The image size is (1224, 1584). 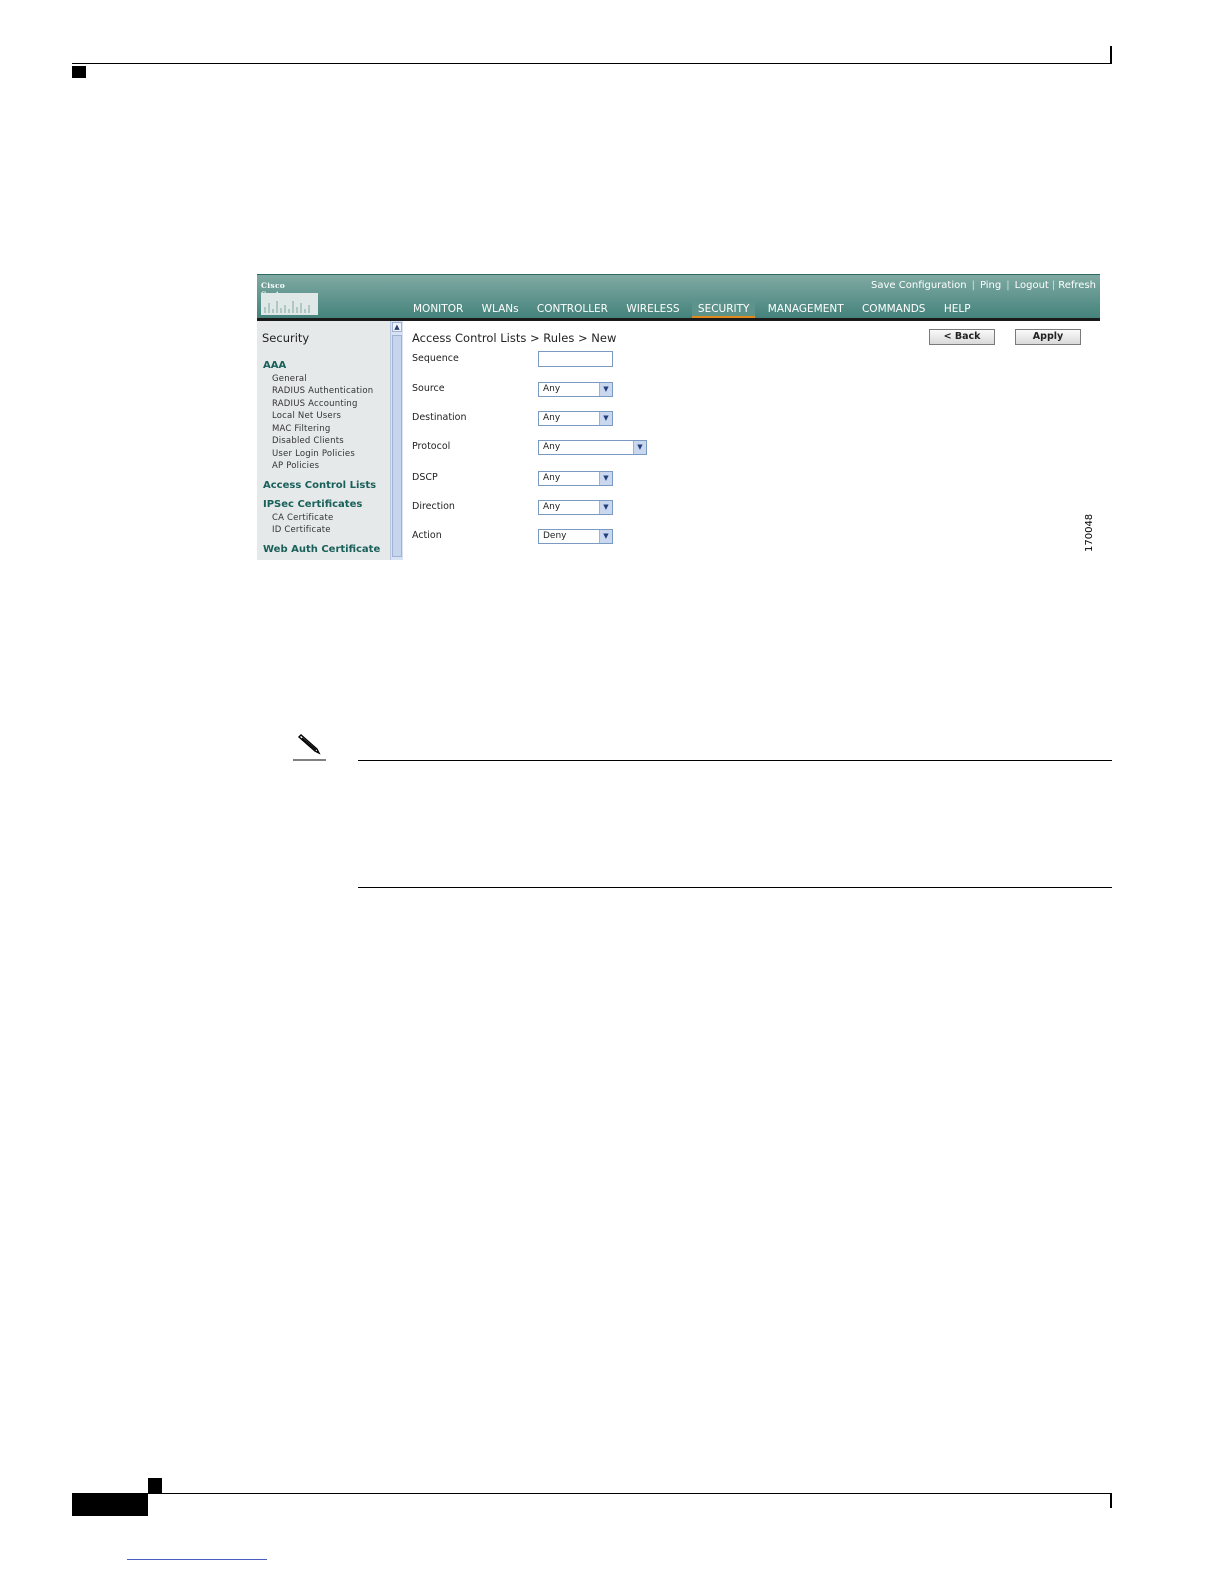 I want to click on destination-select: Any ▼, so click(x=575, y=418).